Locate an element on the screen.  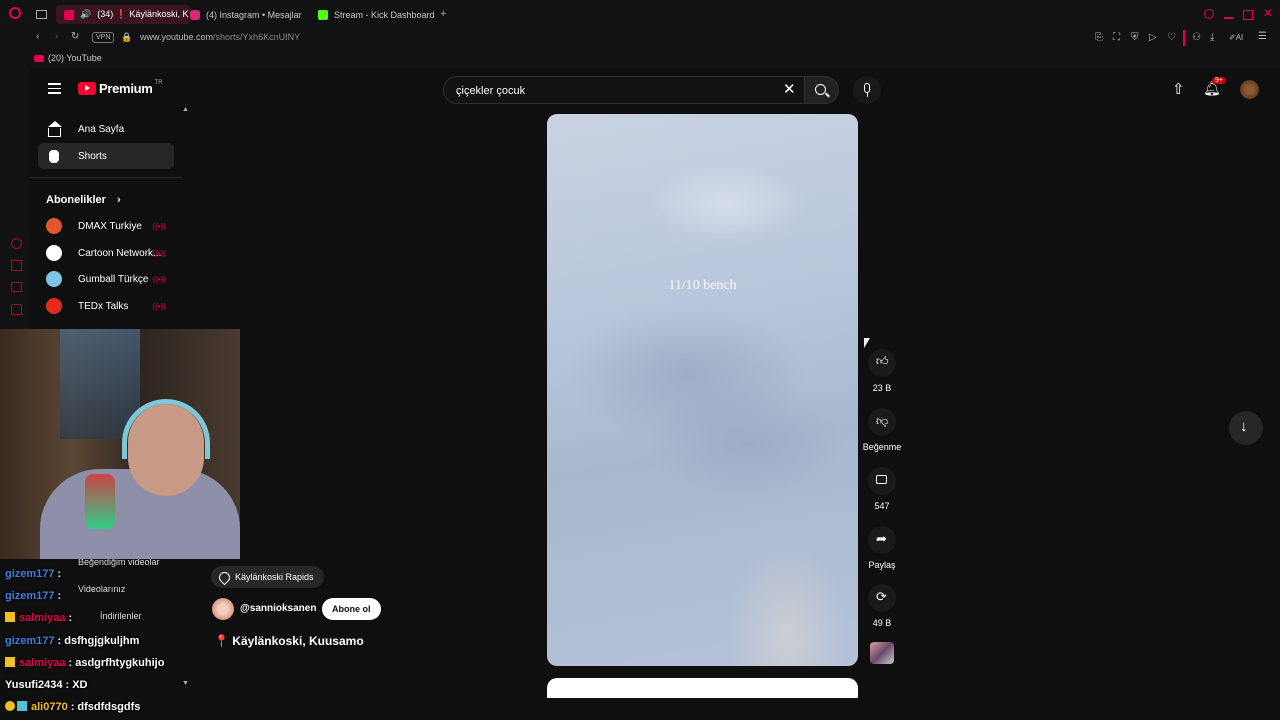
chat-text: : asdgrfhtygkuhijo is located at coordinates (116, 663).